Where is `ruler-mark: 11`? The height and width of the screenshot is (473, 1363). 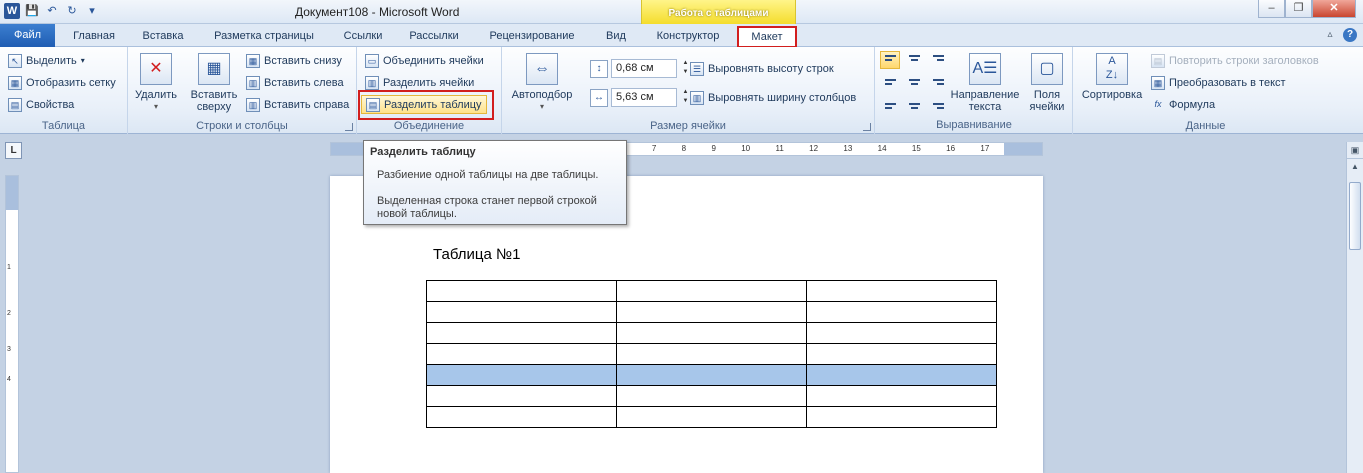
ruler-mark: 11 is located at coordinates (779, 148).